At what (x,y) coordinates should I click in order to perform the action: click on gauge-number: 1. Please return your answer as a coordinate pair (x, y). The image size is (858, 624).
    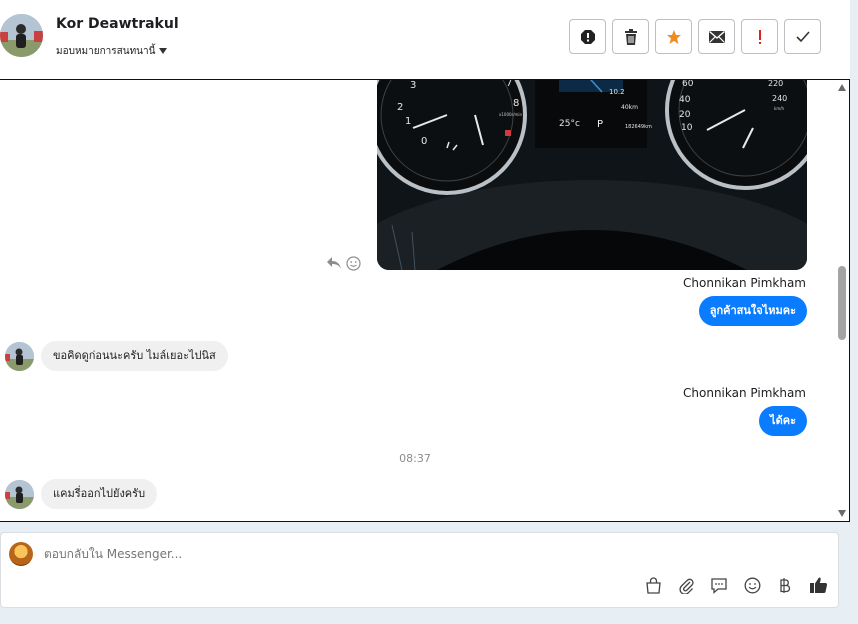
    Looking at the image, I should click on (408, 121).